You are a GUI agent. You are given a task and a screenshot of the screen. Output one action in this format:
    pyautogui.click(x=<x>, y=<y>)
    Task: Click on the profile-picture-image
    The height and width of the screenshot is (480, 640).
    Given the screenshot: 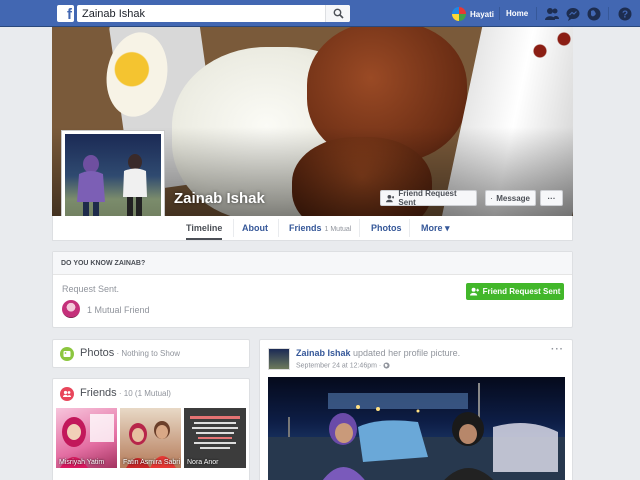 What is the action you would take?
    pyautogui.click(x=113, y=180)
    